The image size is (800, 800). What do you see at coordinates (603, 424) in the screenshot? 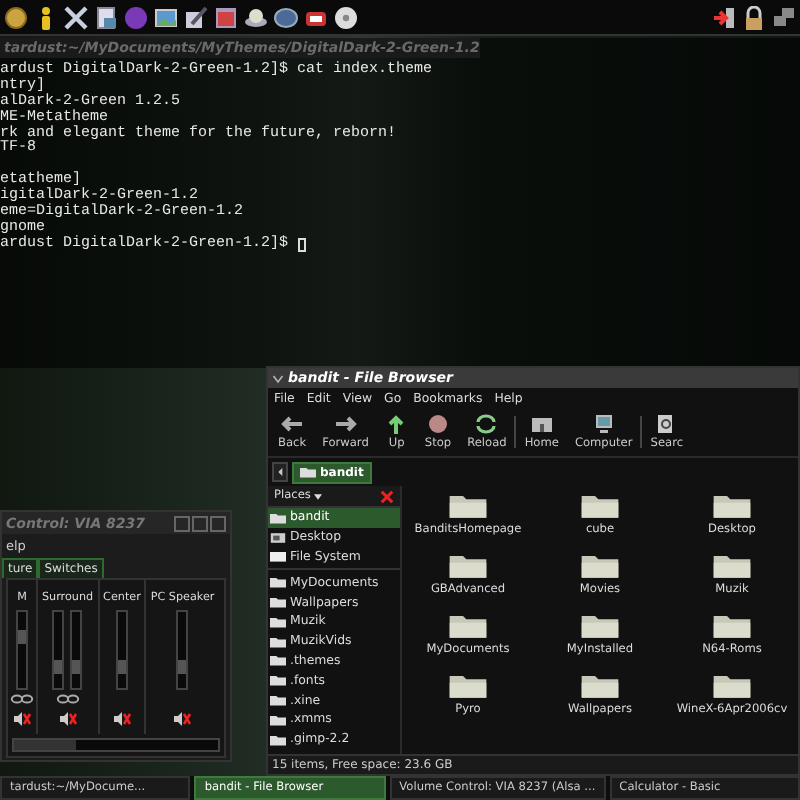
I see `computer-icon` at bounding box center [603, 424].